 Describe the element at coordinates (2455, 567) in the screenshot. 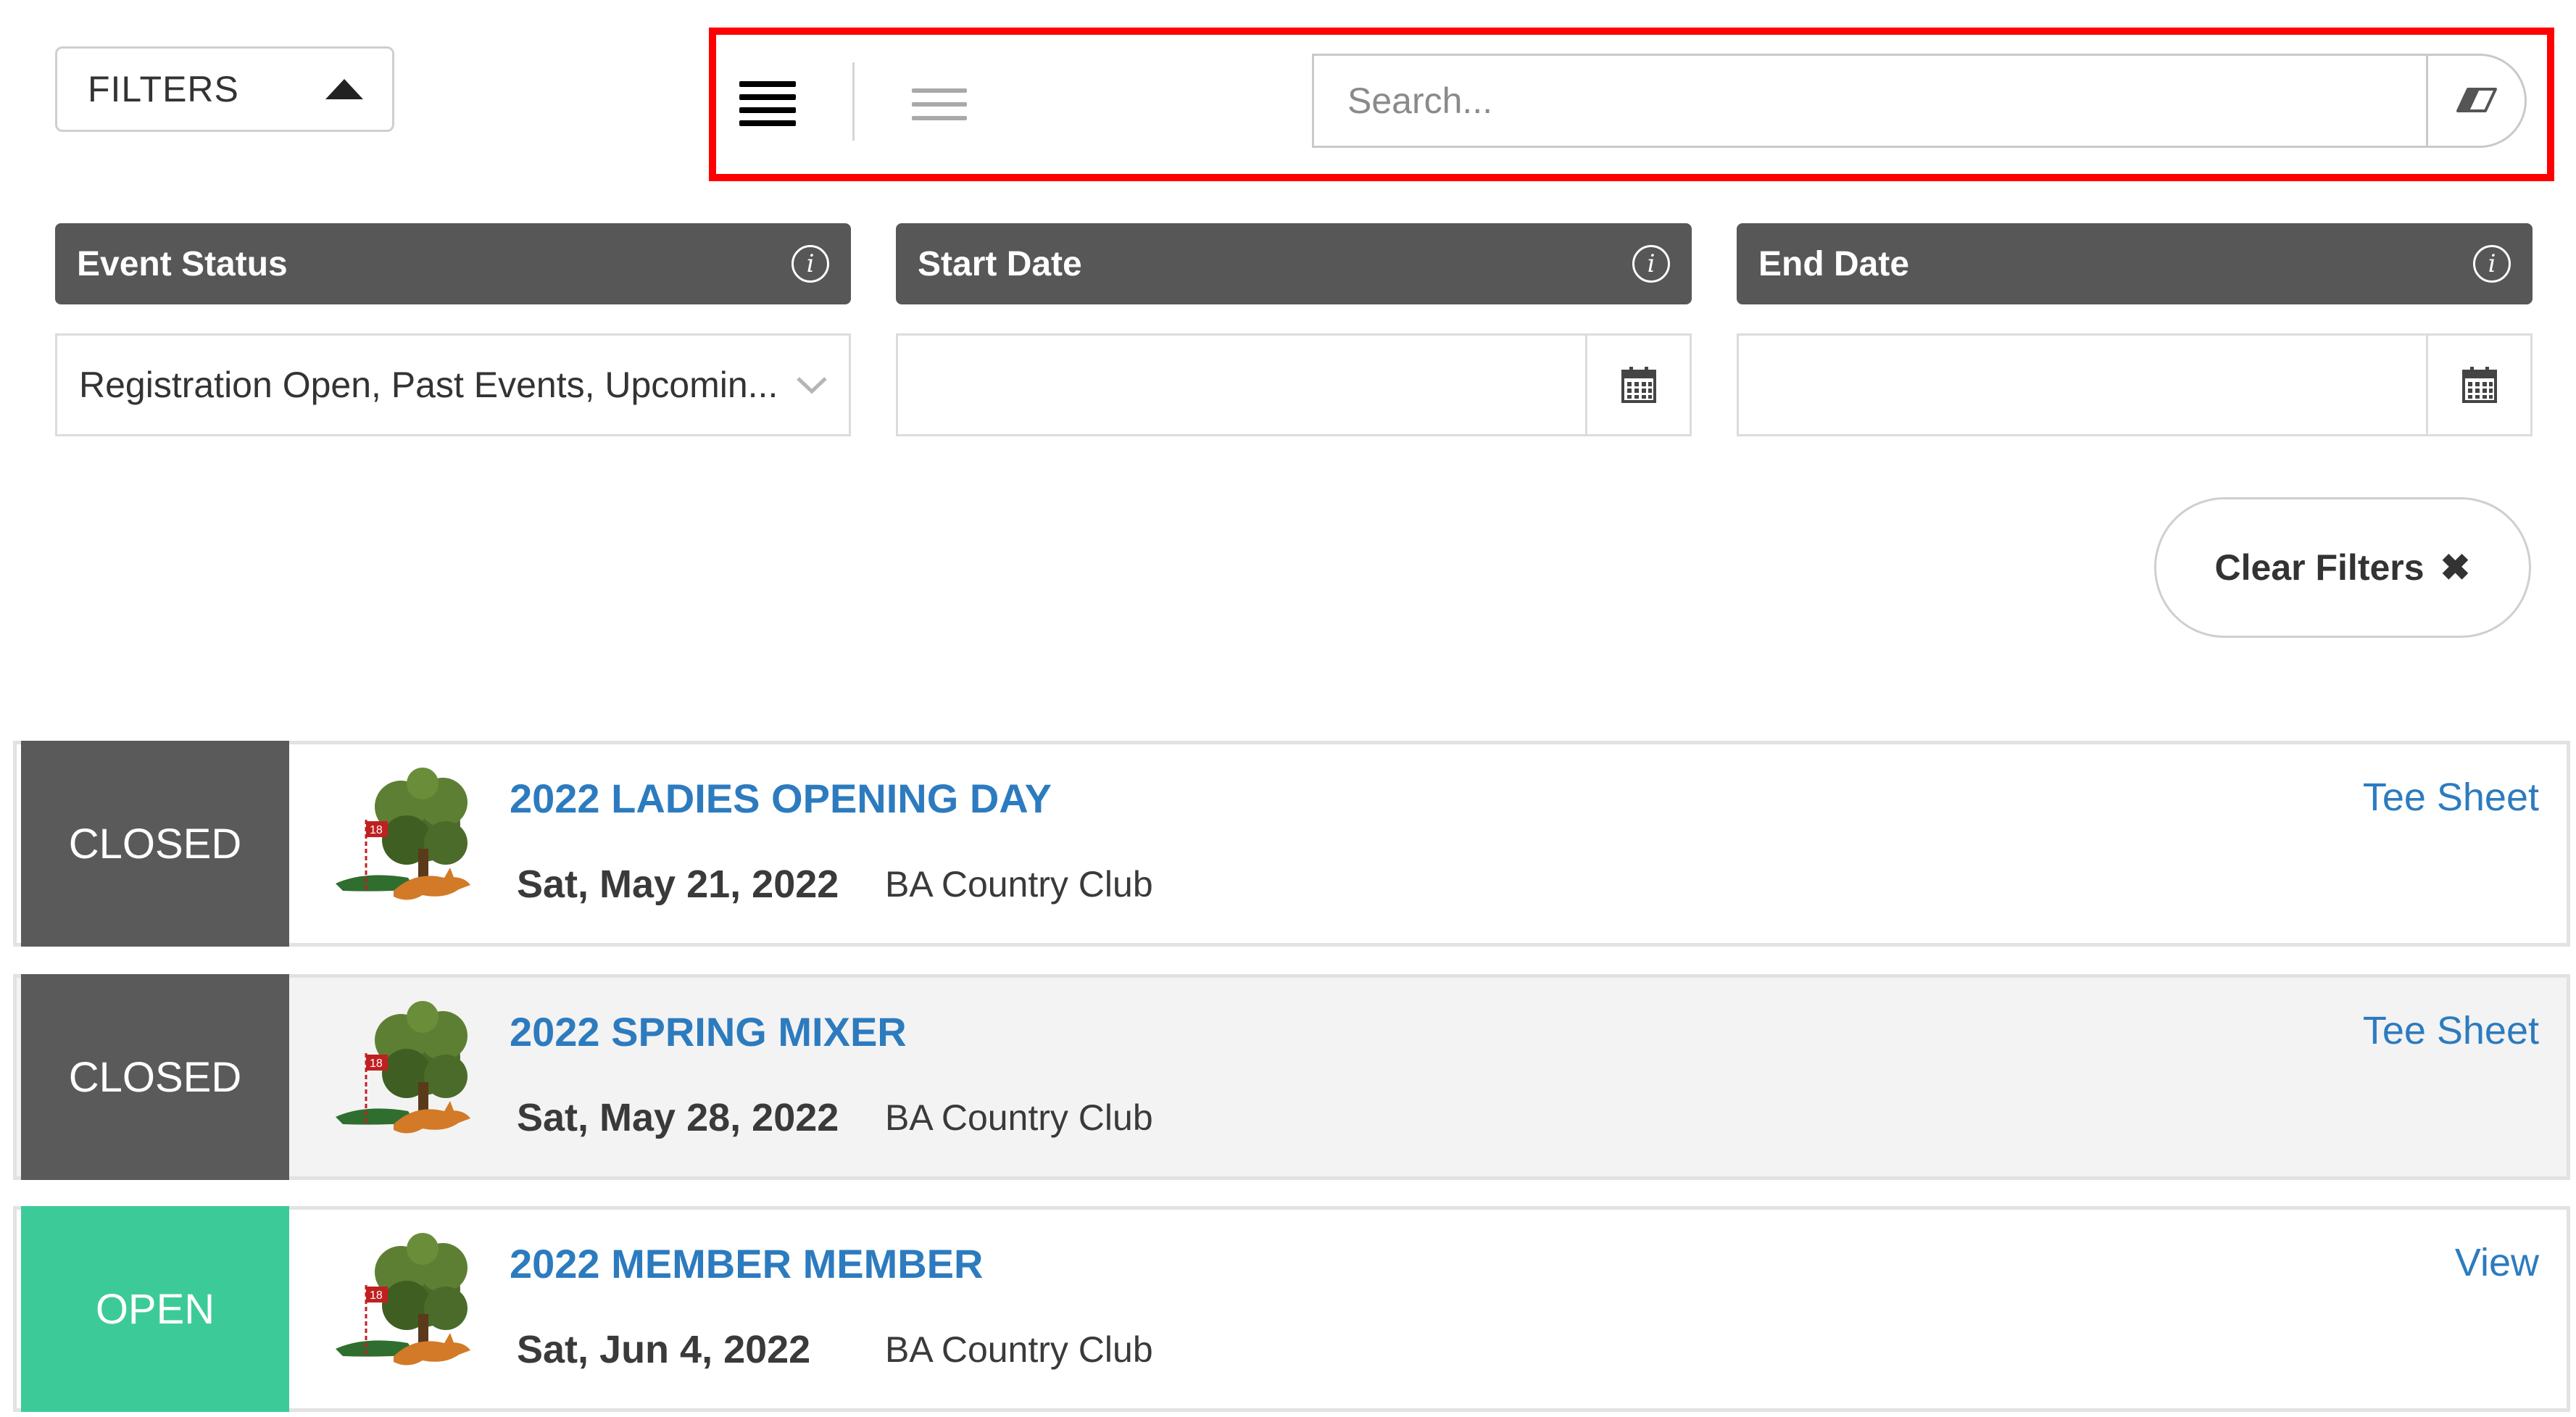

I see `close-icon: ✖` at that location.